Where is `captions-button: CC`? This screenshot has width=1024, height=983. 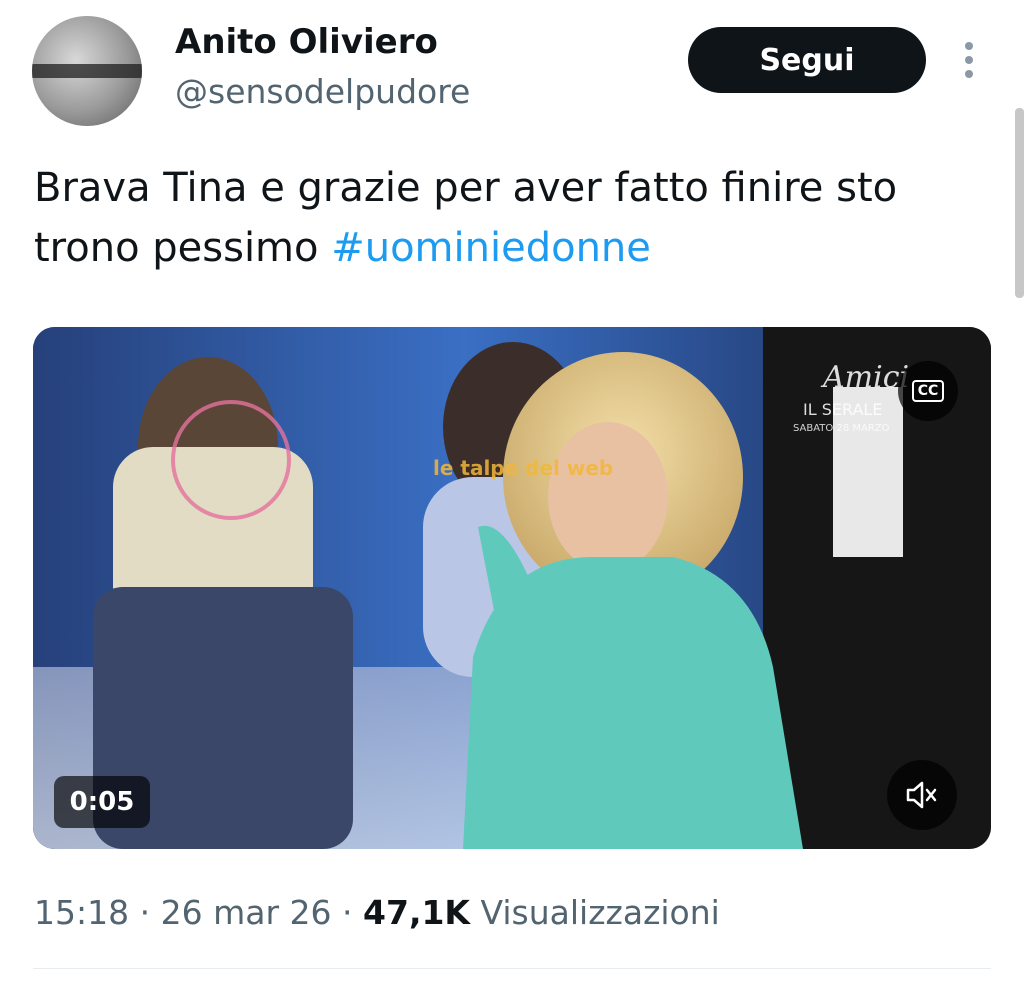 captions-button: CC is located at coordinates (928, 391).